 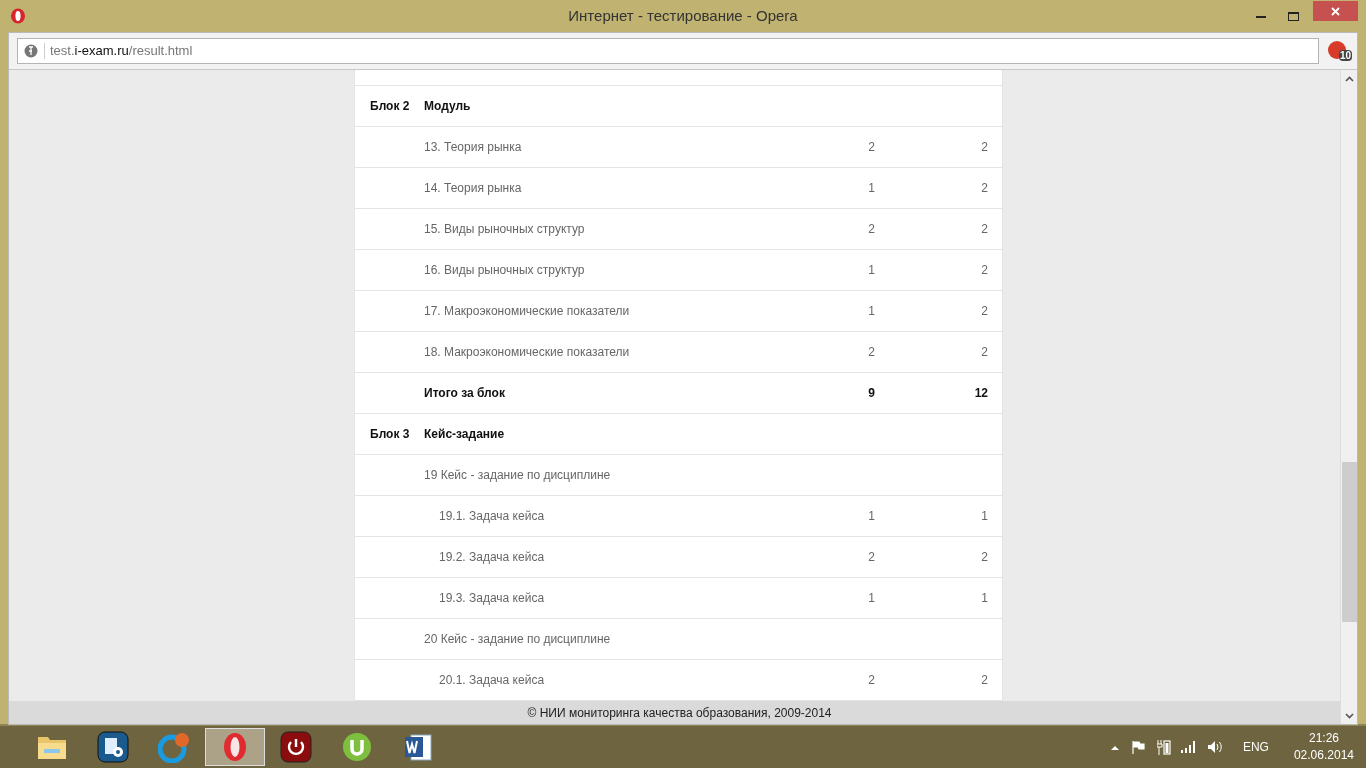 What do you see at coordinates (1349, 542) in the screenshot?
I see `scrollbar-thumb` at bounding box center [1349, 542].